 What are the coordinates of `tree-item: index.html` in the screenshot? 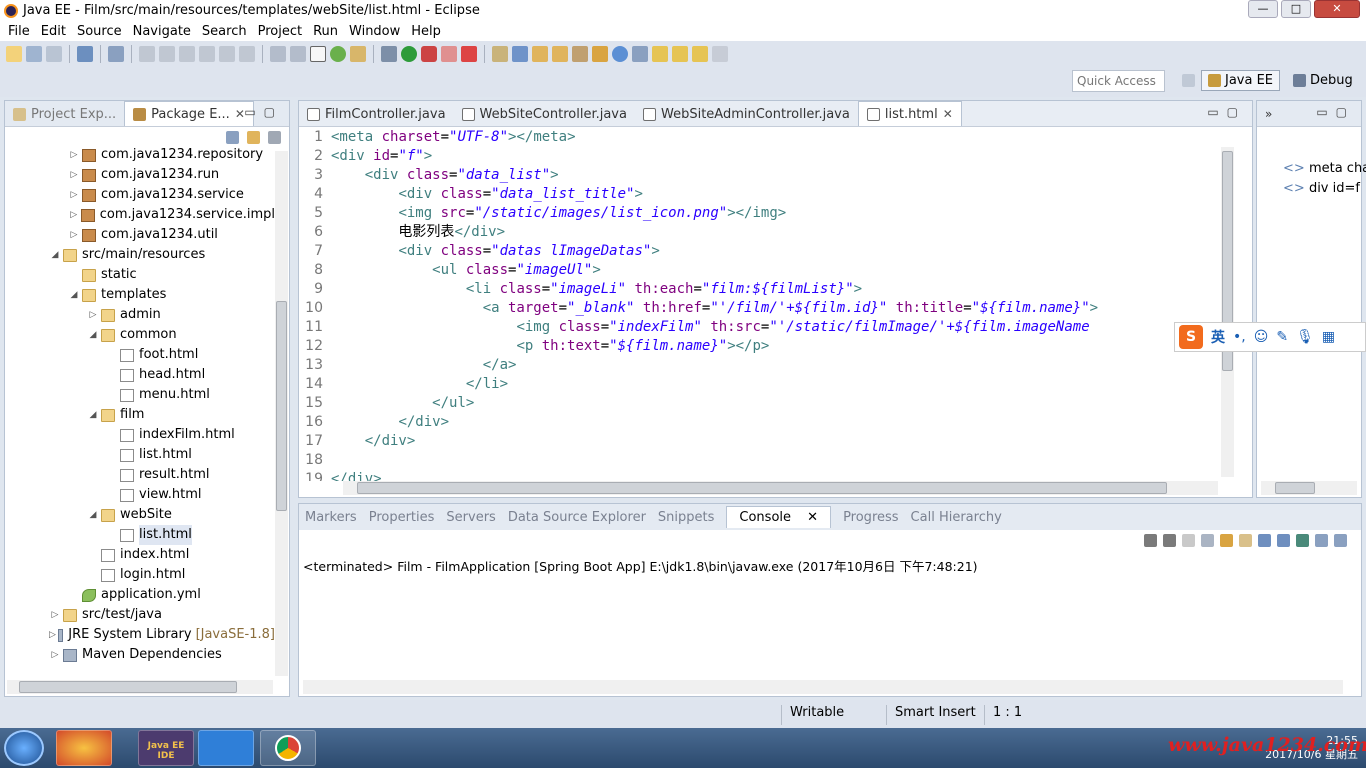 It's located at (140, 555).